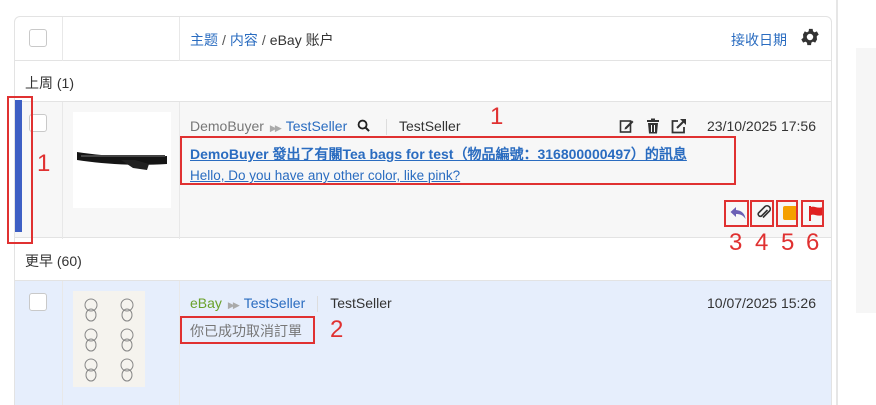  I want to click on sender-name: eBay, so click(206, 303).